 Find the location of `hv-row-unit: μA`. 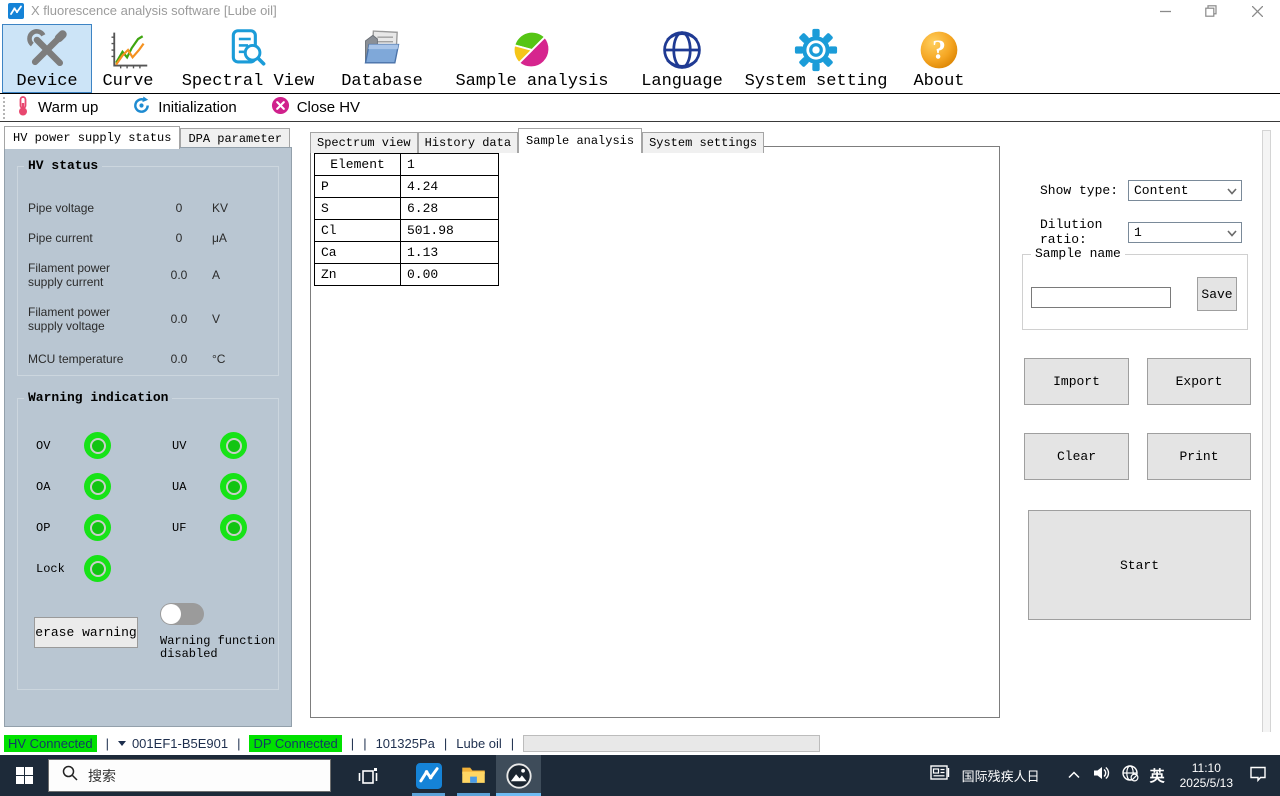

hv-row-unit: μA is located at coordinates (219, 238).